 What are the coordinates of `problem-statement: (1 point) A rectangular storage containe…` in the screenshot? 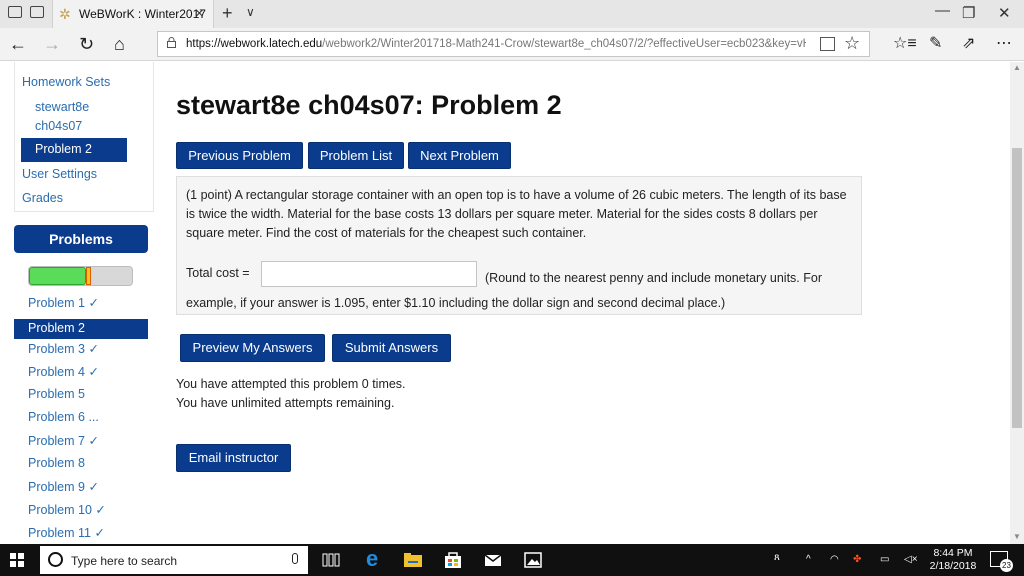 It's located at (516, 214).